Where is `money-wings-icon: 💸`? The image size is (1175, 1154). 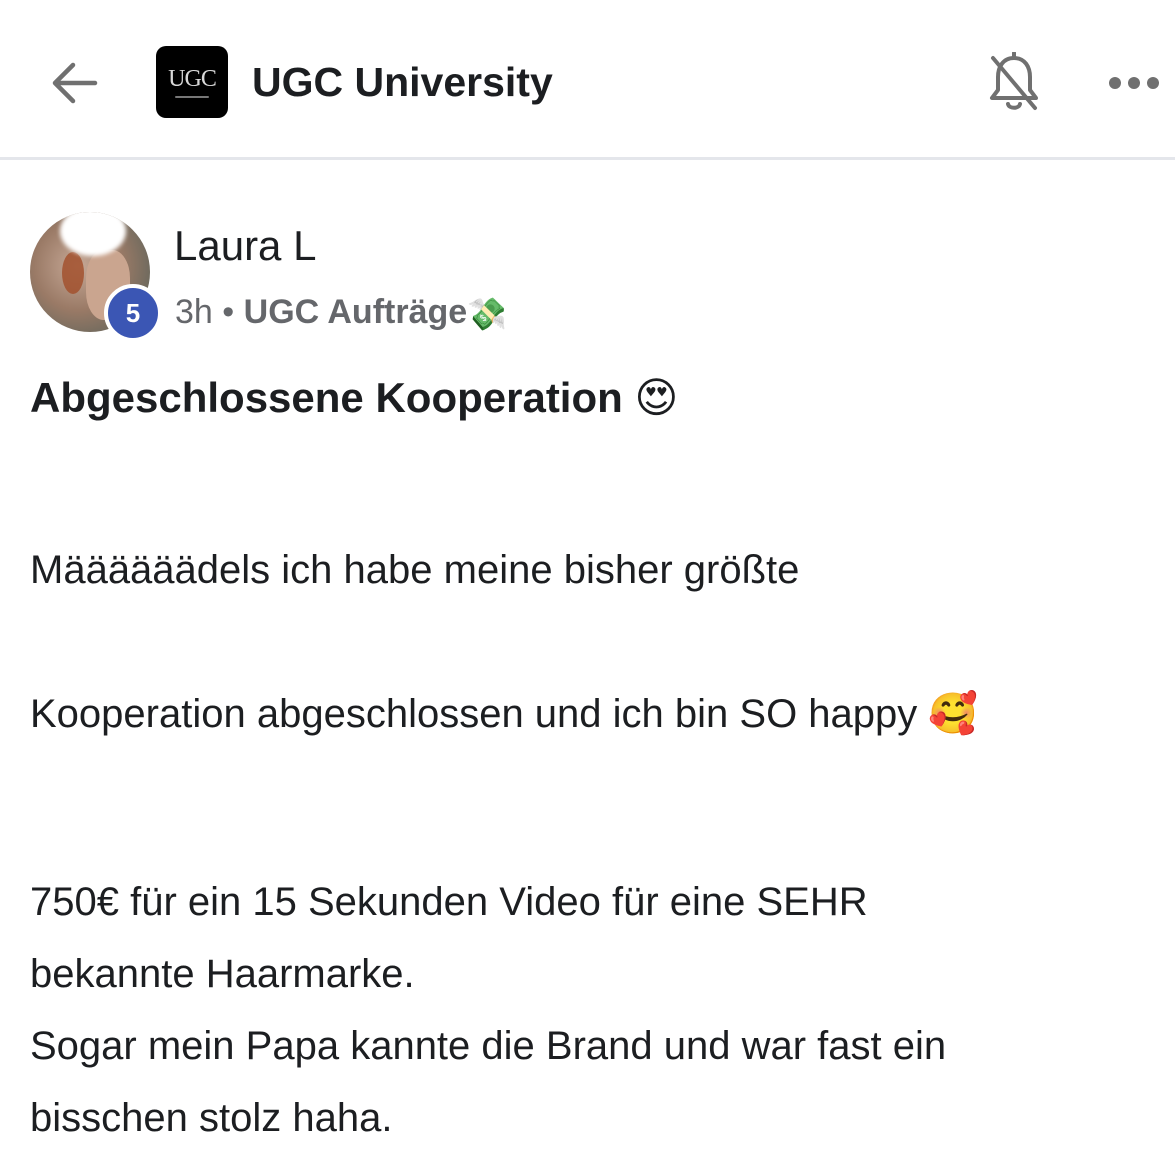 money-wings-icon: 💸 is located at coordinates (487, 314).